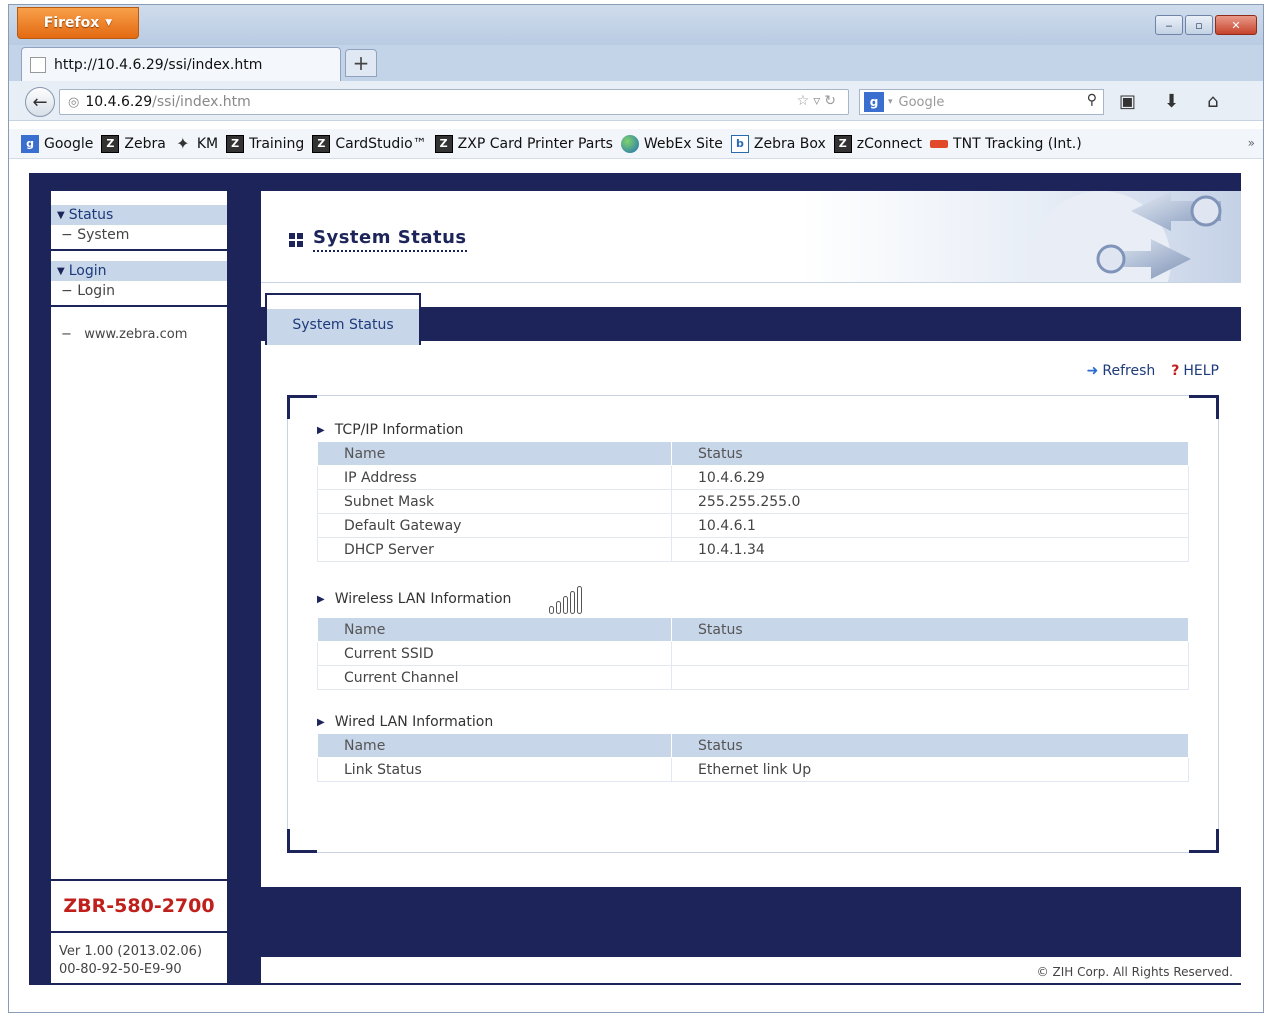 The image size is (1268, 1017). What do you see at coordinates (753, 722) in the screenshot?
I see `wired-section-title: ▶ Wired LAN Information` at bounding box center [753, 722].